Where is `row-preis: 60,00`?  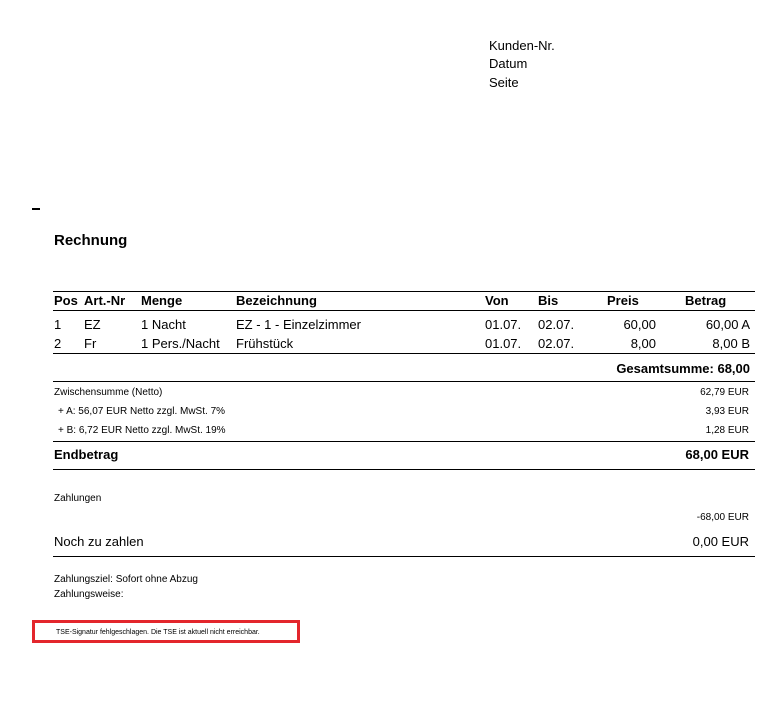
row-preis: 60,00 is located at coordinates (639, 324).